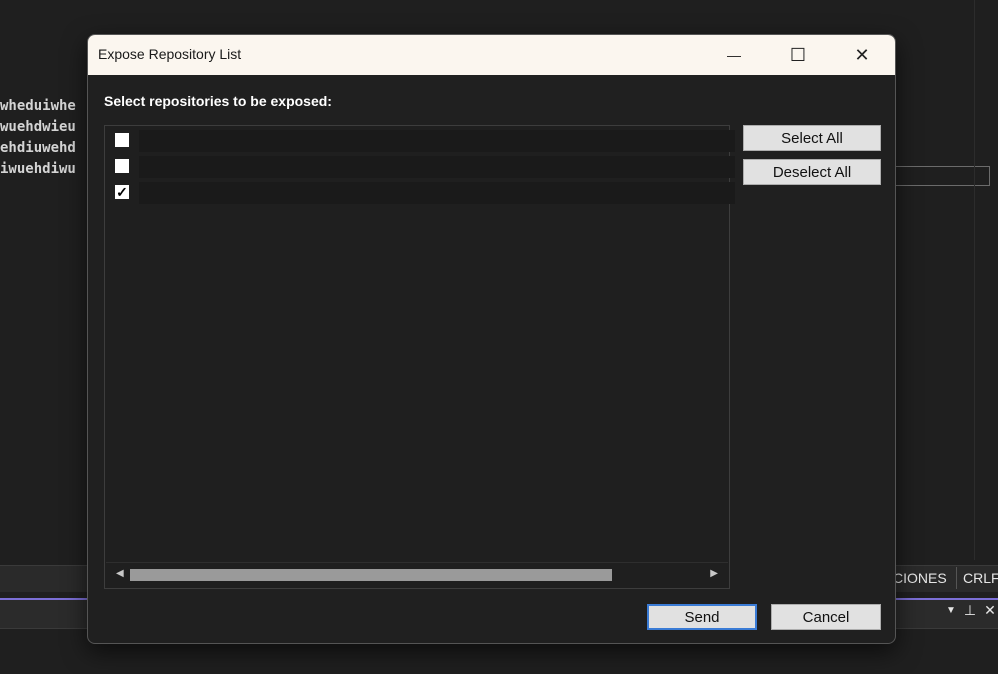 The image size is (998, 674). I want to click on close-button: ✕, so click(862, 55).